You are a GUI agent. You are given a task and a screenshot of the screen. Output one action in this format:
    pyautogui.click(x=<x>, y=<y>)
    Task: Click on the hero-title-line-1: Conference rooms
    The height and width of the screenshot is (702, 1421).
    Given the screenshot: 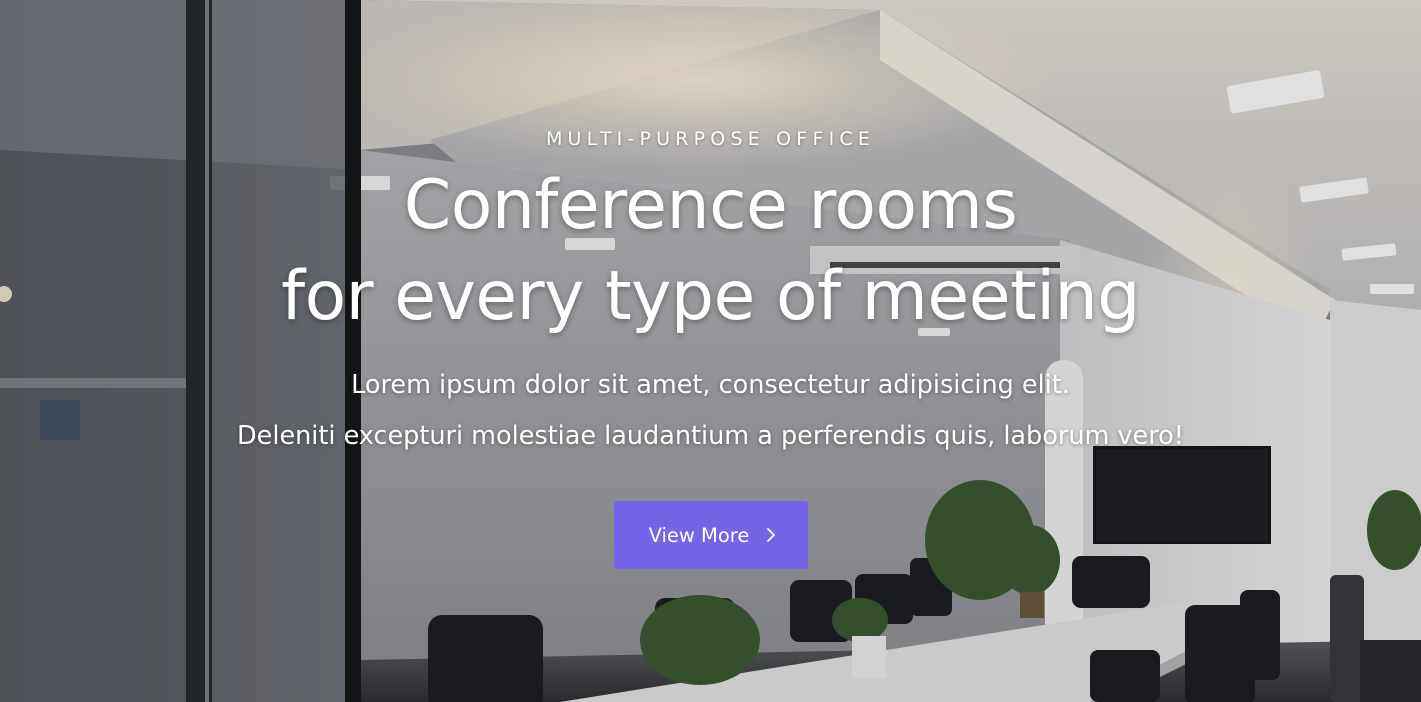 What is the action you would take?
    pyautogui.click(x=710, y=205)
    